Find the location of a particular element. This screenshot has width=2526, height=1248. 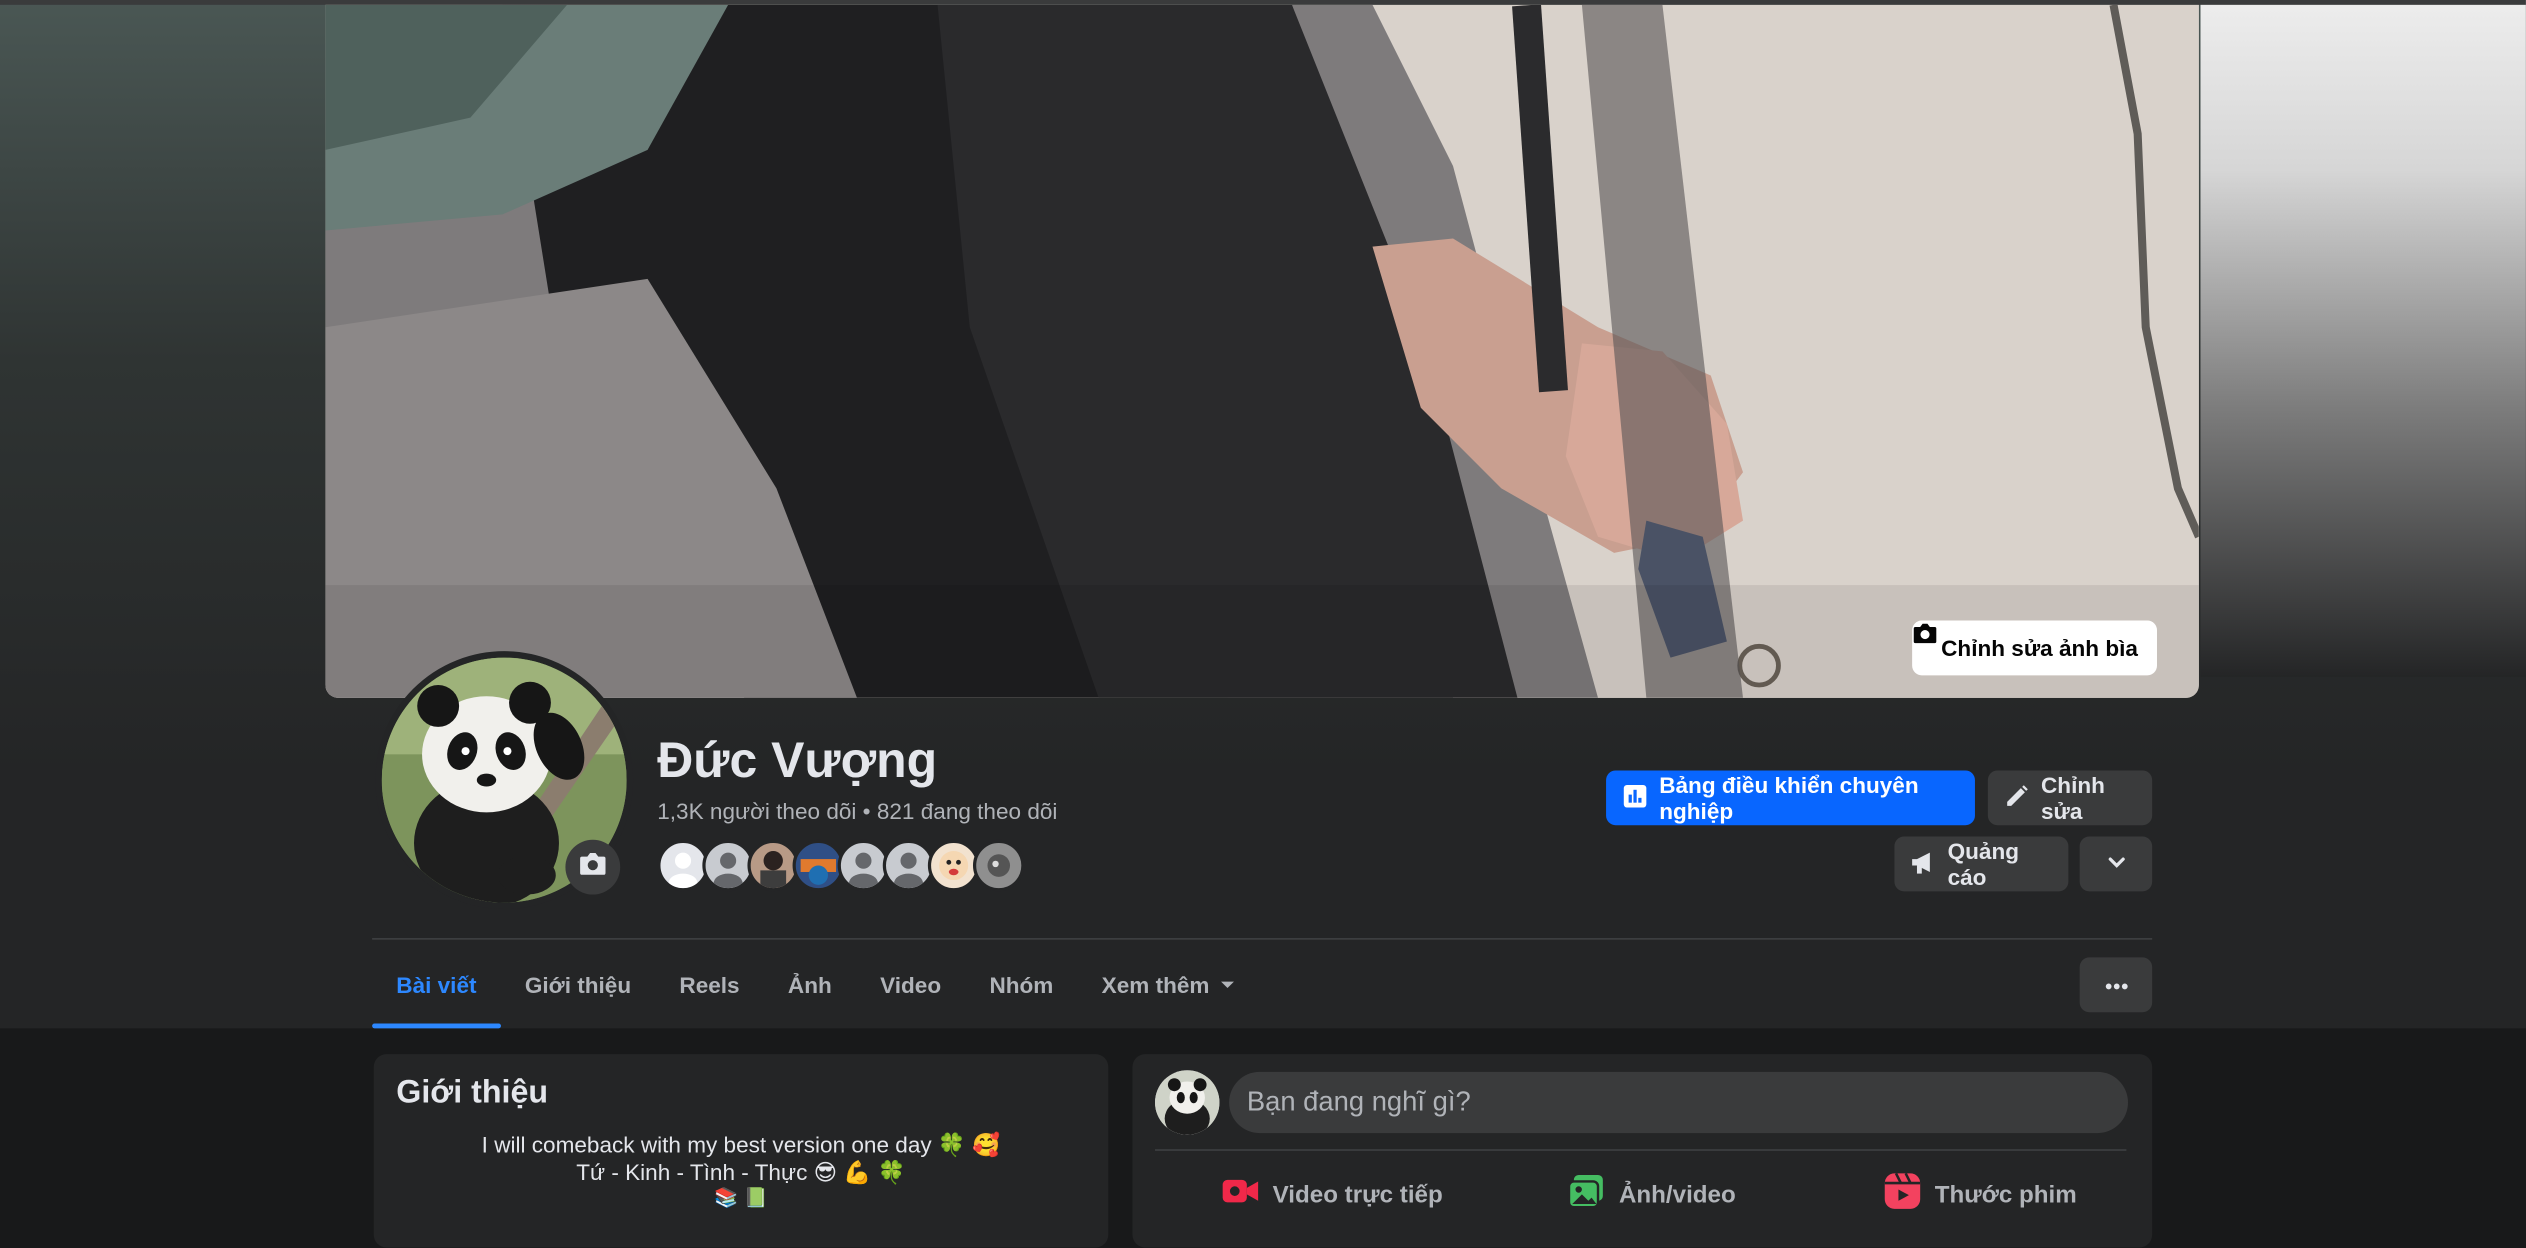

whats-on-your-mind-input: Bạn đang nghĩ gì? is located at coordinates (1678, 1102).